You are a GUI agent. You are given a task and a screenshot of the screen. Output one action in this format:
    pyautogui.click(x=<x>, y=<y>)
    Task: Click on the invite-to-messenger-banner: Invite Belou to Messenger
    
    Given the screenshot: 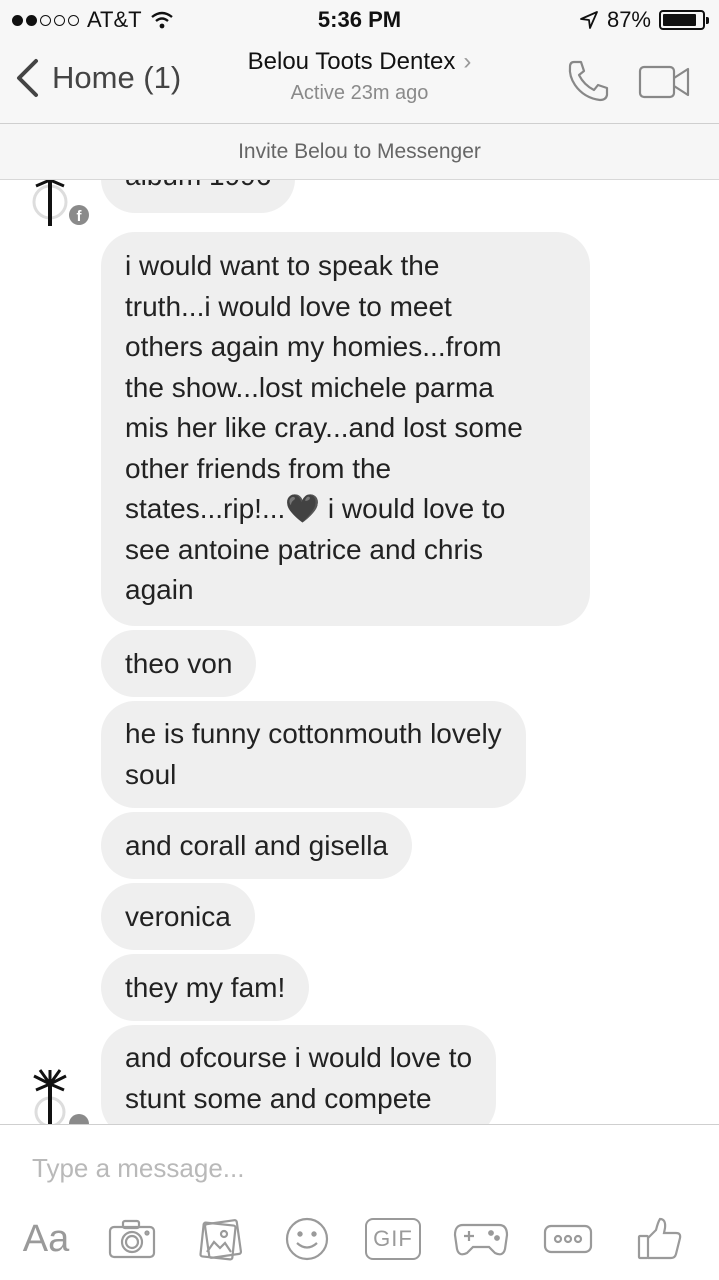 What is the action you would take?
    pyautogui.click(x=359, y=152)
    